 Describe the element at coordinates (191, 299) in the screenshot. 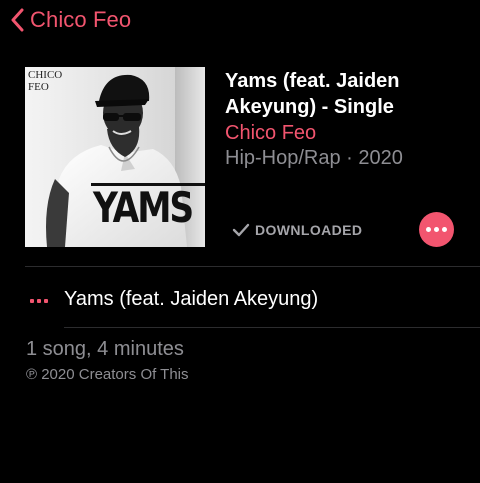

I see `track-title: Yams (feat. Jaiden Akeyung)` at that location.